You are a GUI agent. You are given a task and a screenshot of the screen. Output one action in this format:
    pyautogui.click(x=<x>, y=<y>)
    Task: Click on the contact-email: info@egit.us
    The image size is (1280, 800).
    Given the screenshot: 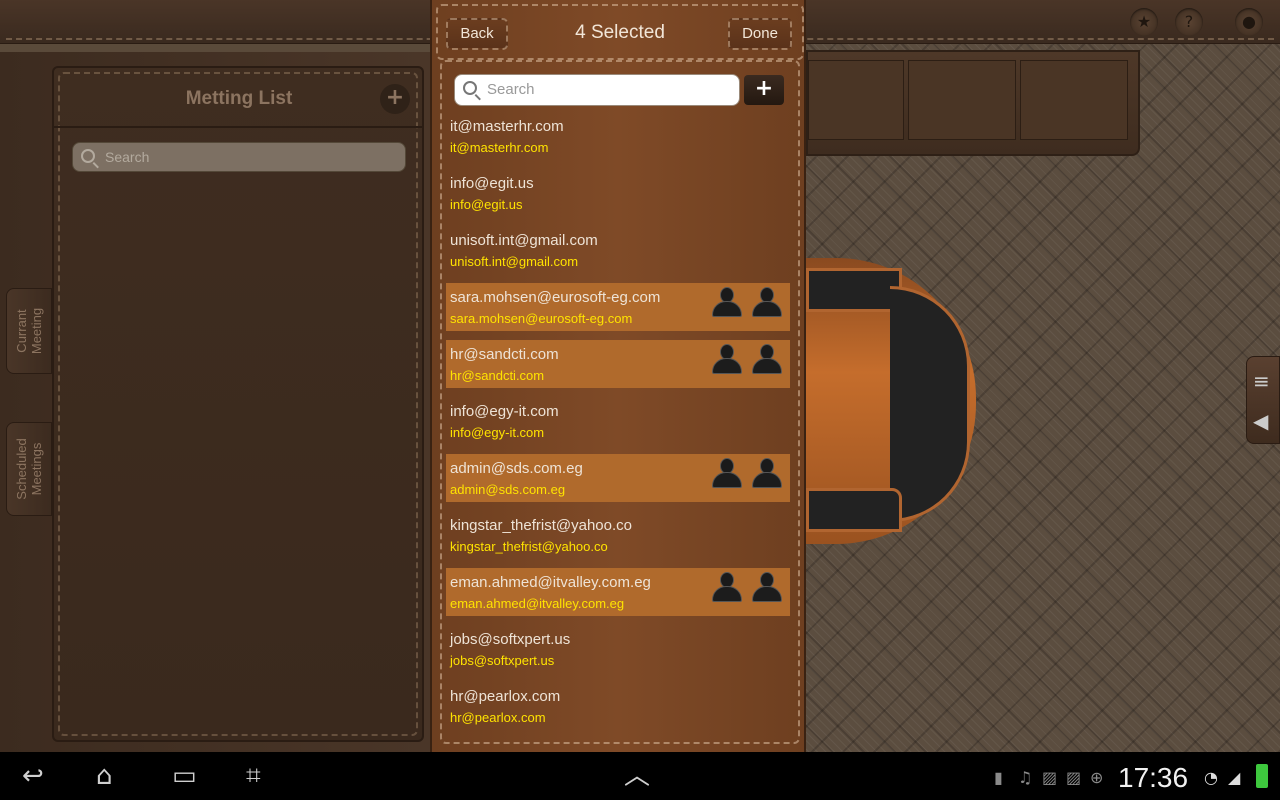 What is the action you would take?
    pyautogui.click(x=486, y=204)
    